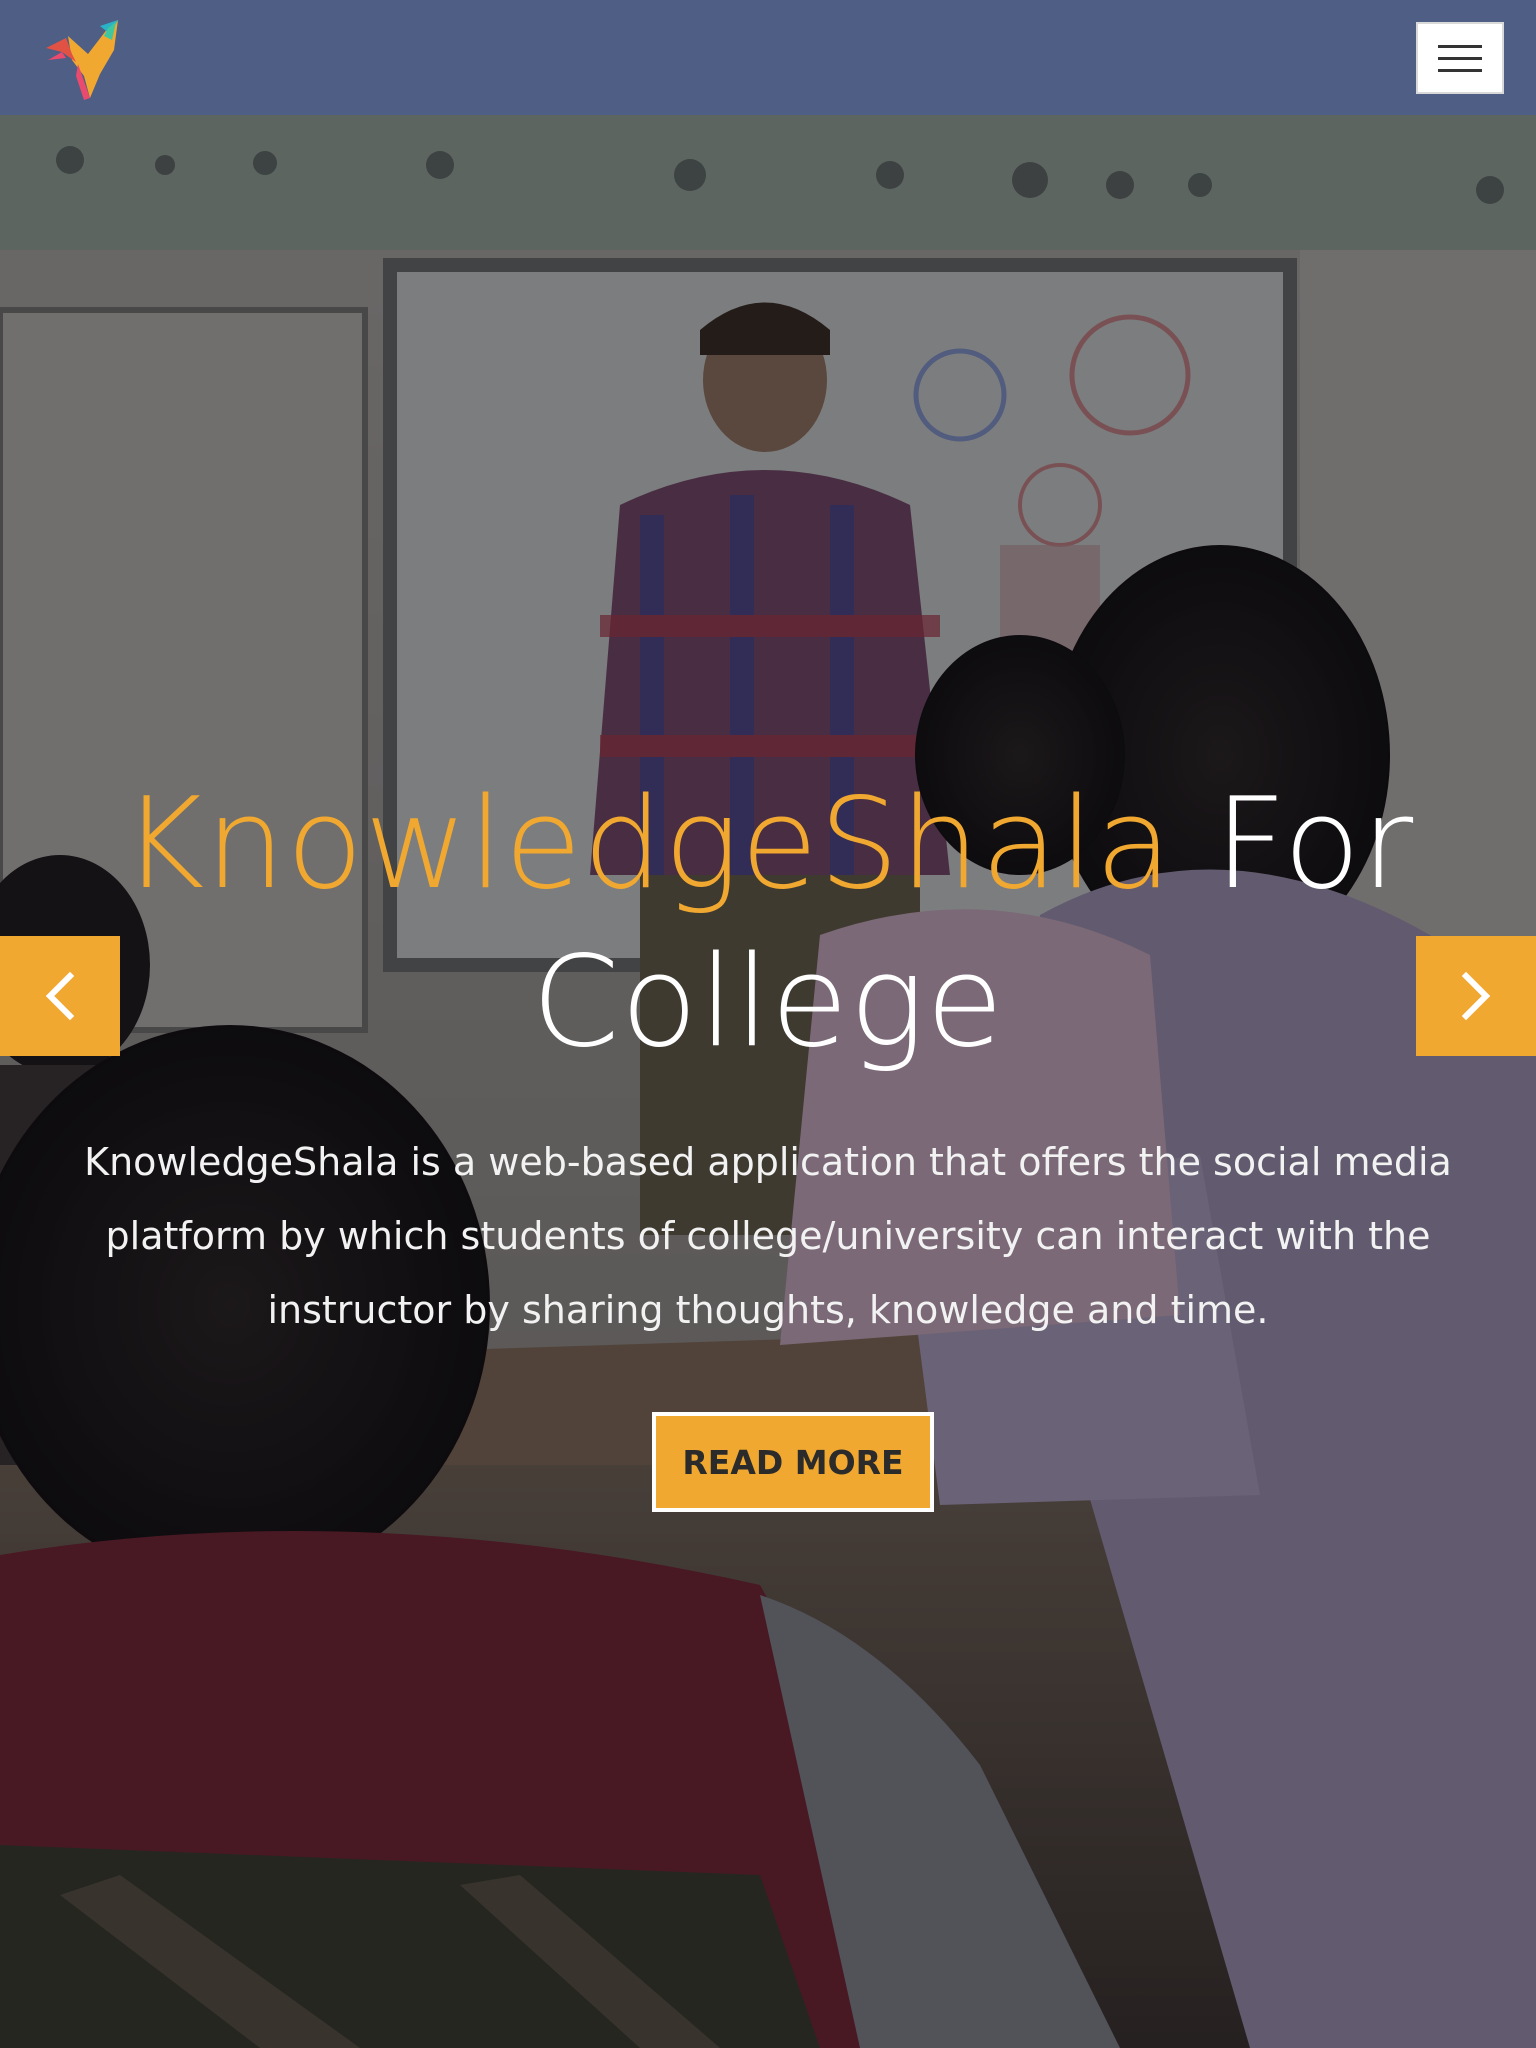 The image size is (1536, 2048). I want to click on chevron-right-icon, so click(1476, 996).